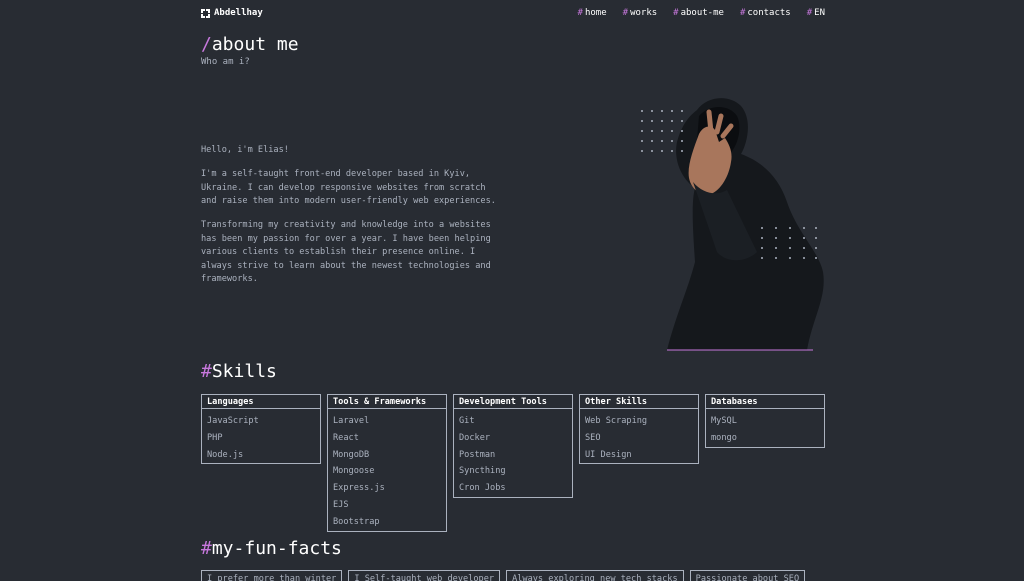 The image size is (1024, 581). What do you see at coordinates (346, 437) in the screenshot?
I see `skill-item: React` at bounding box center [346, 437].